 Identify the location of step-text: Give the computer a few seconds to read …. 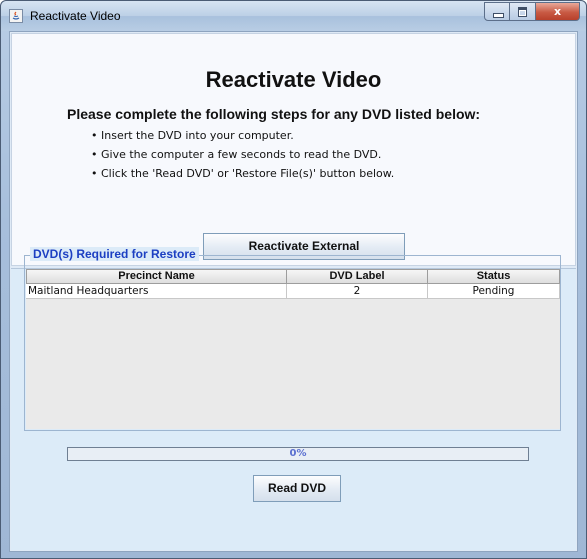
(241, 154).